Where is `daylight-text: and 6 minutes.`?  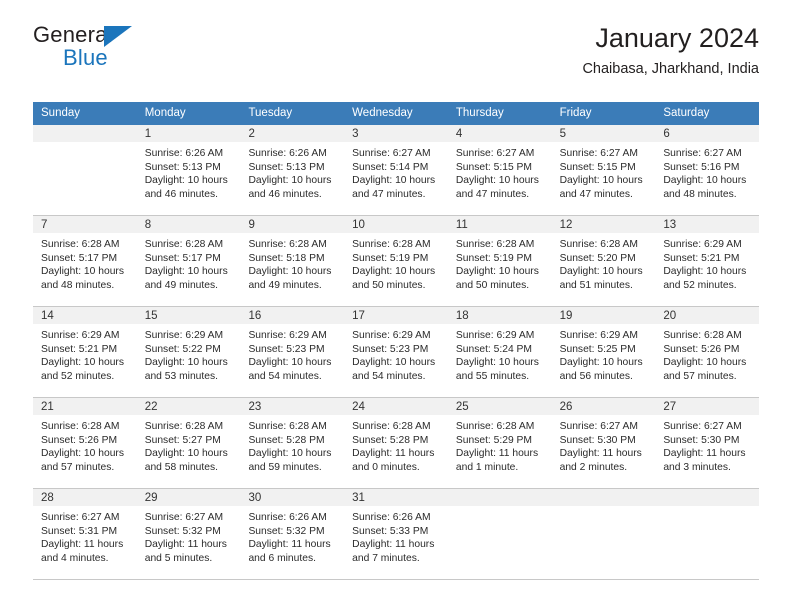 daylight-text: and 6 minutes. is located at coordinates (282, 558).